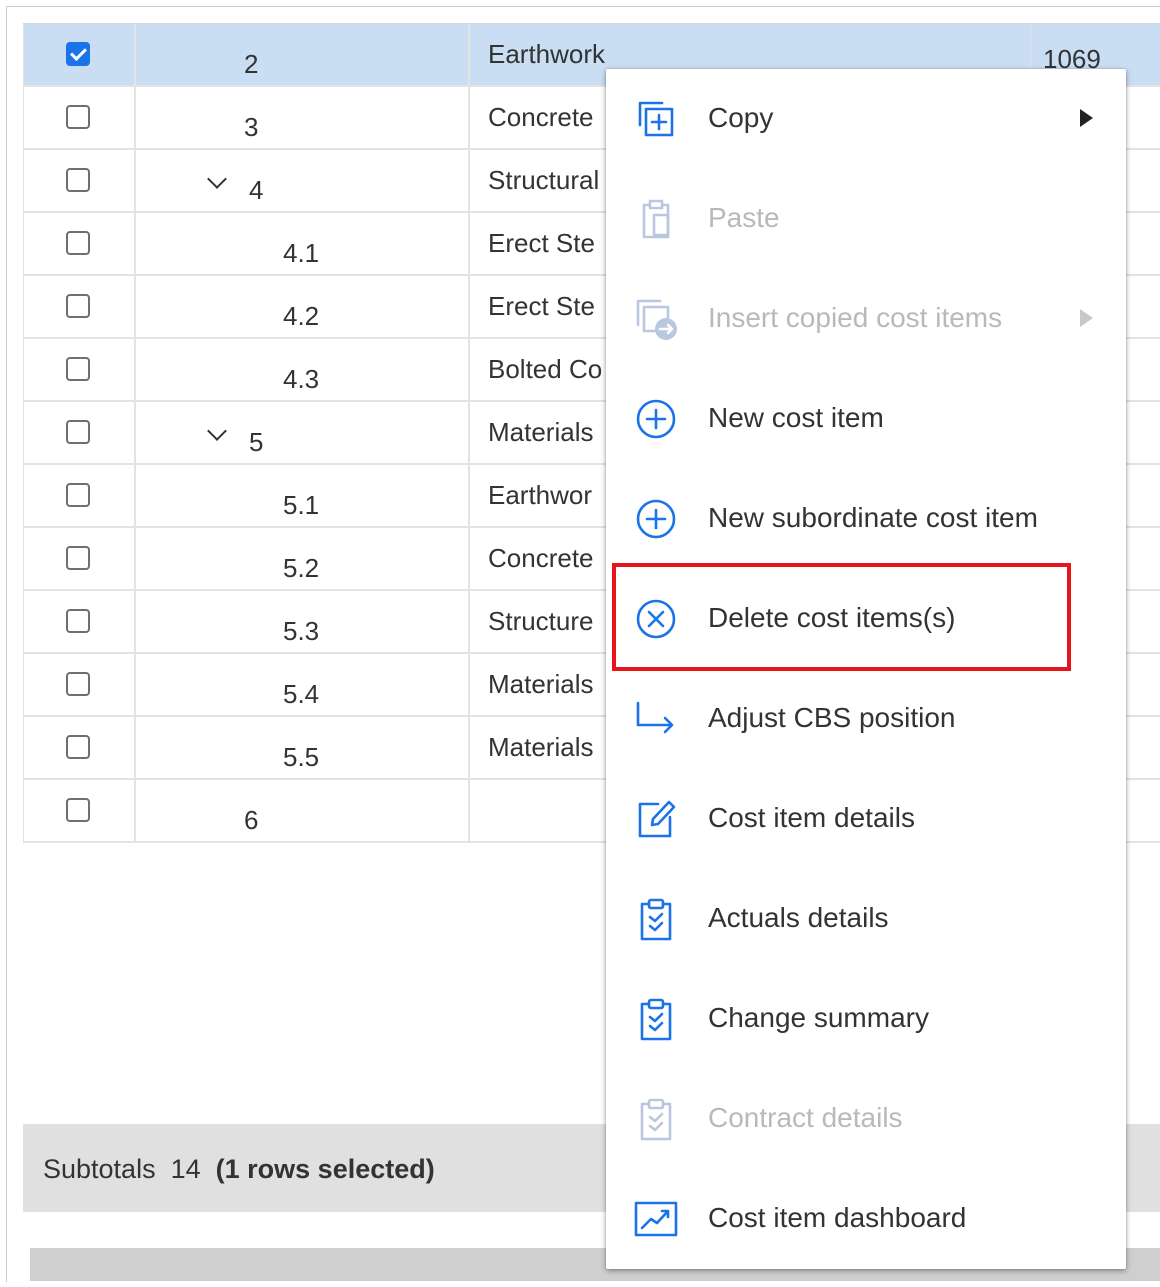  I want to click on cbs-code: 5.5, so click(301, 757).